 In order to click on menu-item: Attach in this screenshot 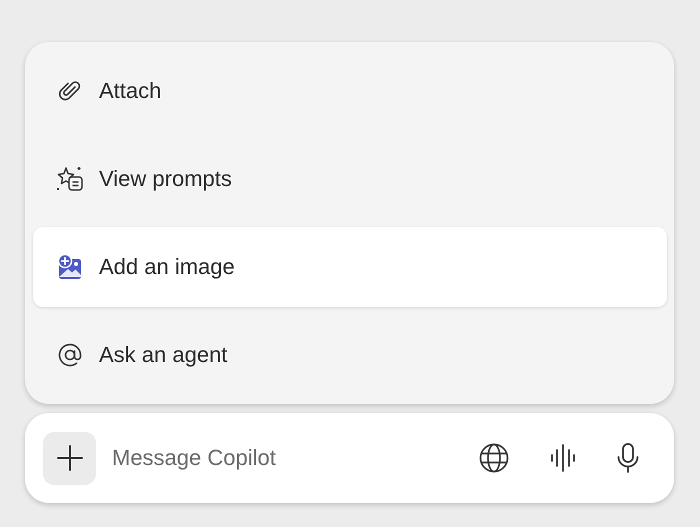, I will do `click(350, 91)`.